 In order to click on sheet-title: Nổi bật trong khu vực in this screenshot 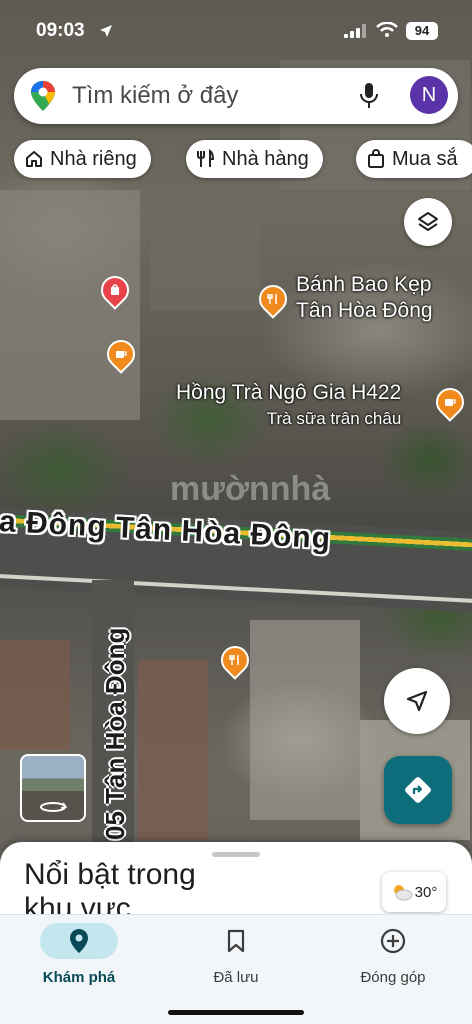, I will do `click(110, 890)`.